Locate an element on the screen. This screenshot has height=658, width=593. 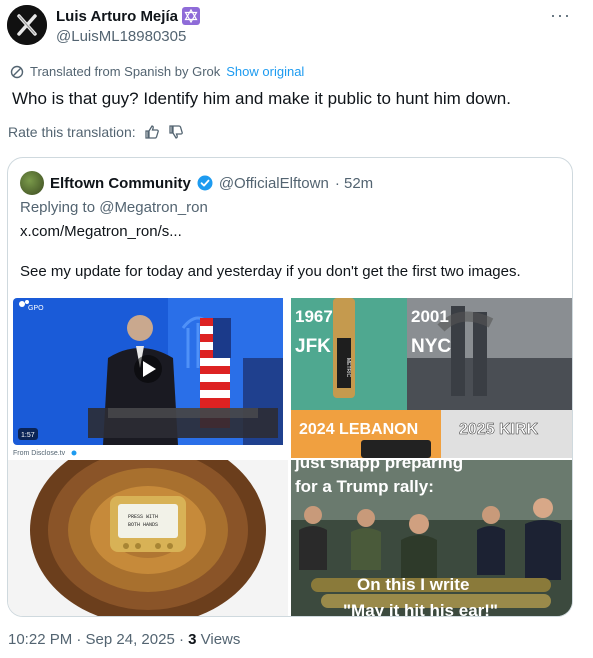
caption-2001: 2001 is located at coordinates (430, 316).